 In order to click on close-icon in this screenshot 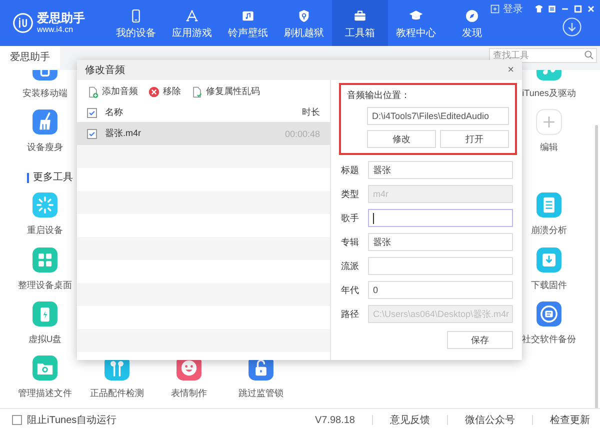, I will do `click(591, 9)`.